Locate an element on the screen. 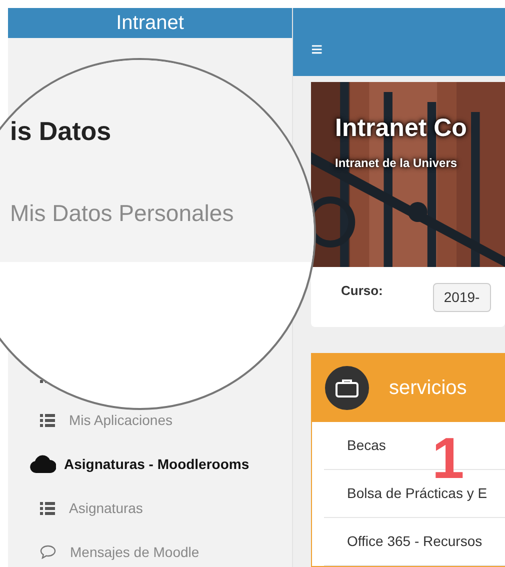 The image size is (505, 567). briefcase-icon is located at coordinates (347, 388).